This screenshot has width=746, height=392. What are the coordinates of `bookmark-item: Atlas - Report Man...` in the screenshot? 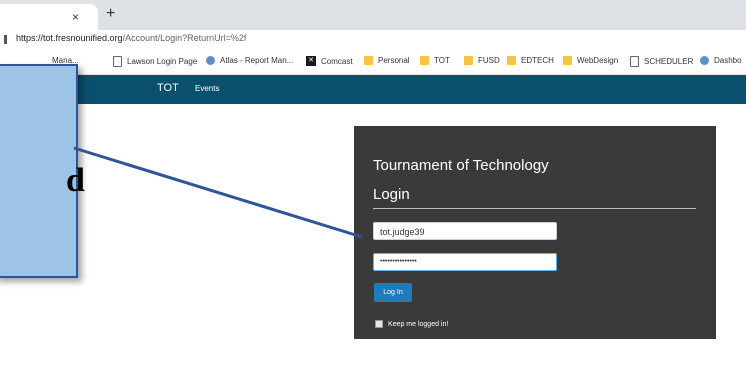 It's located at (249, 60).